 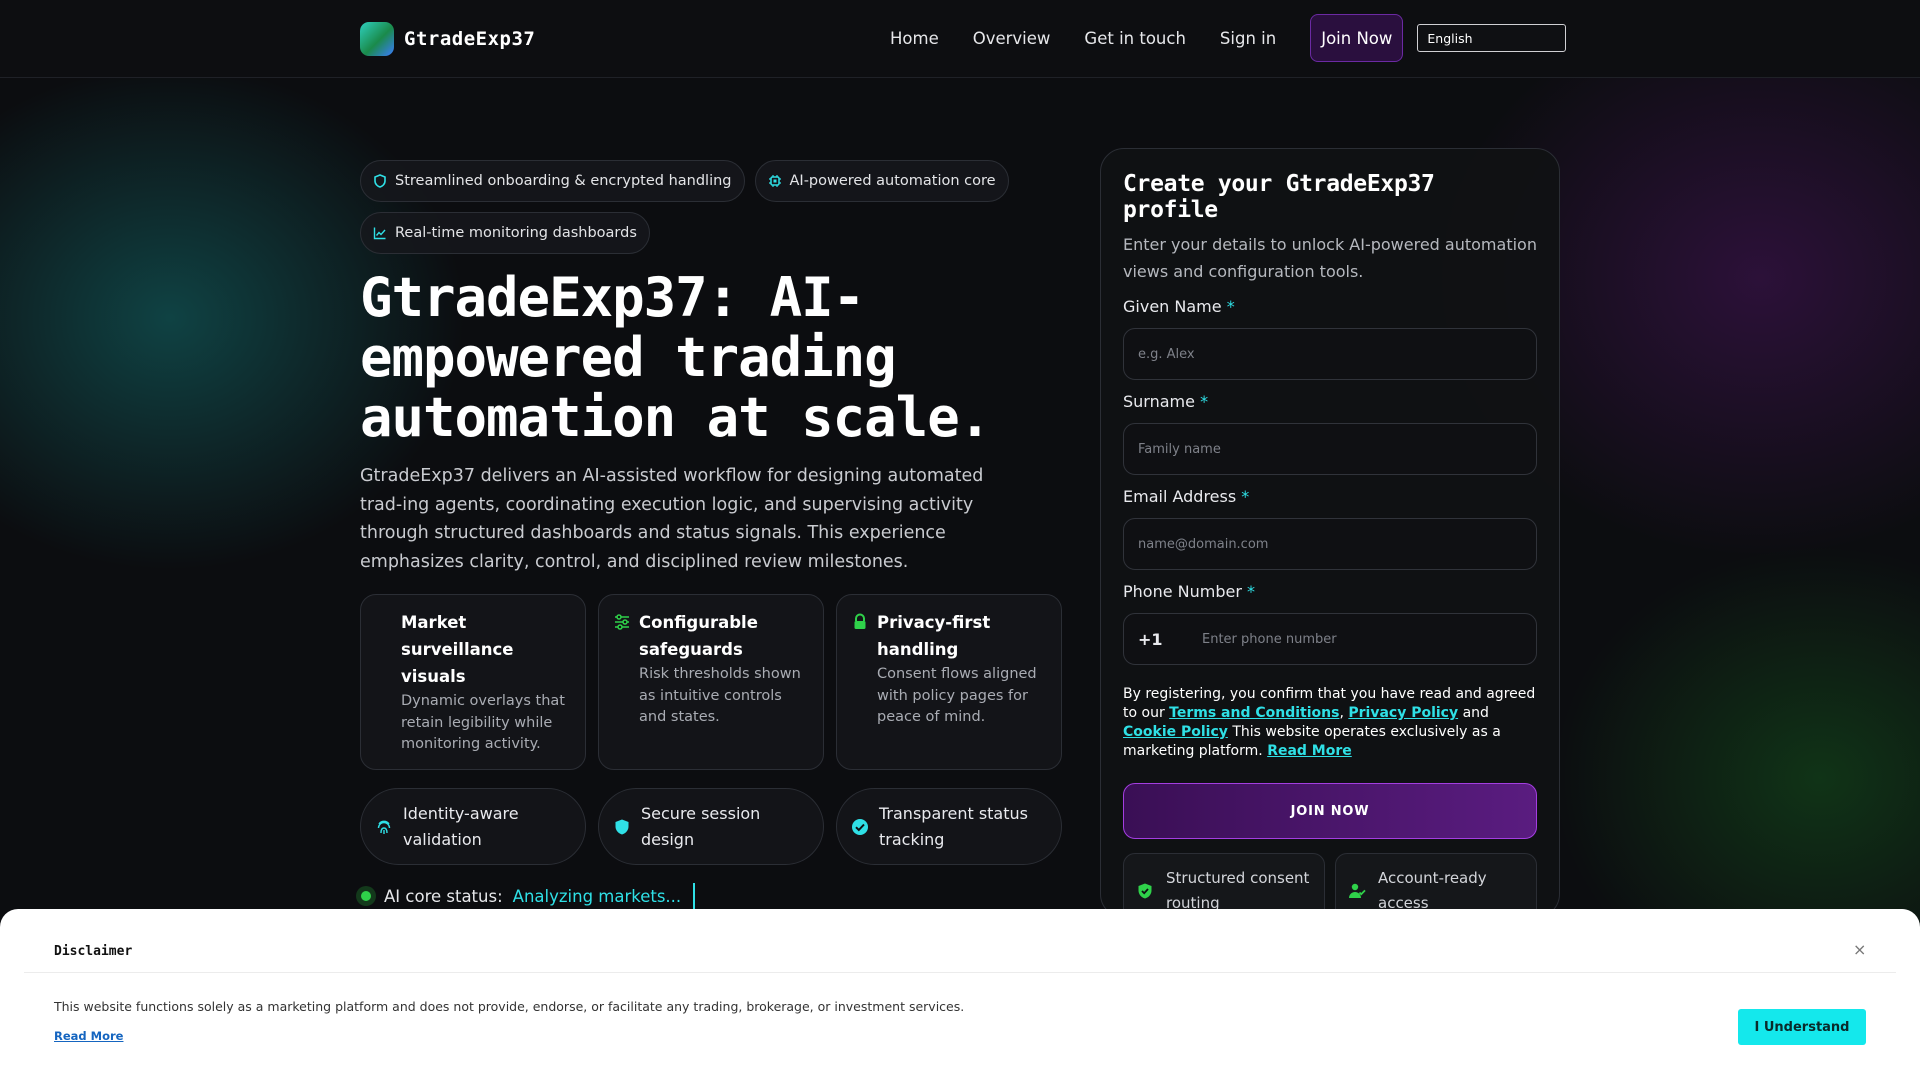 I want to click on chart-line-icon, so click(x=380, y=233).